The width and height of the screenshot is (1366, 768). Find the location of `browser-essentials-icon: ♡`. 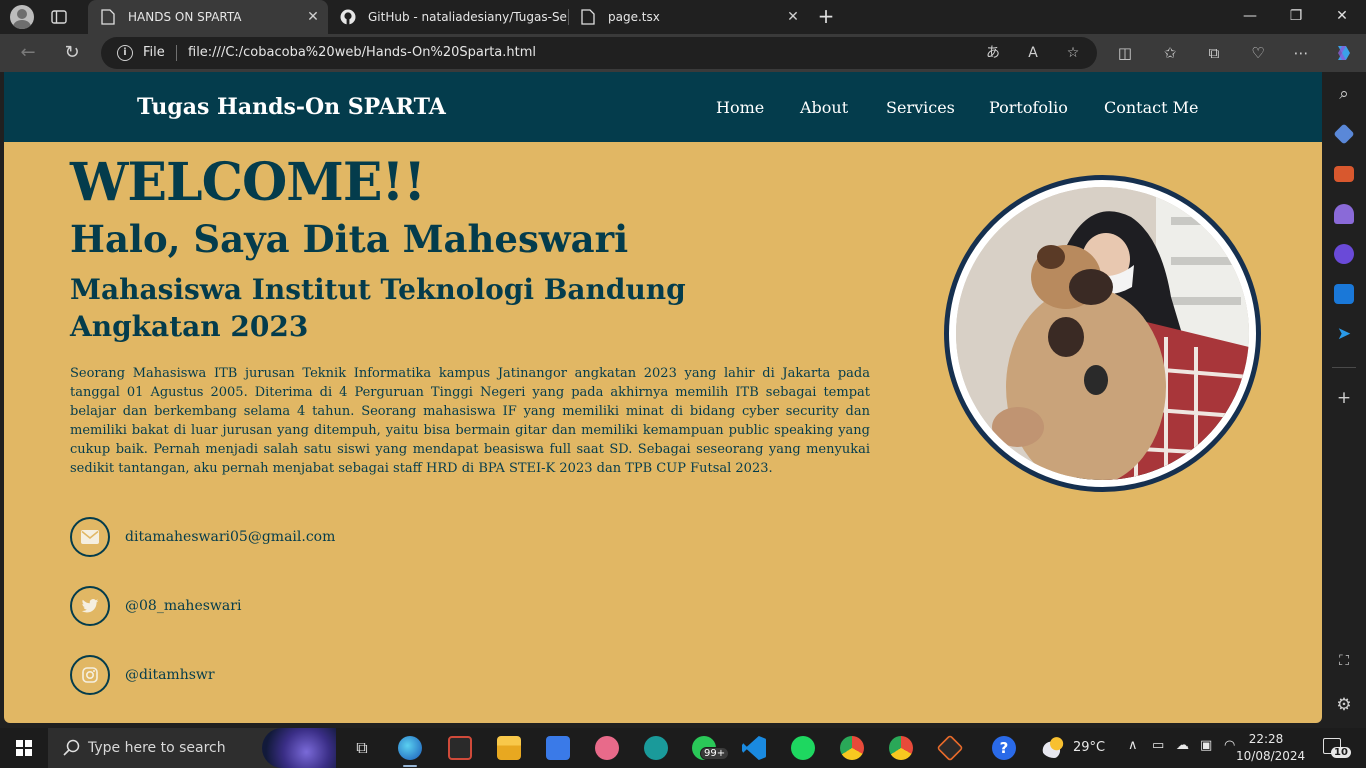

browser-essentials-icon: ♡ is located at coordinates (1258, 53).